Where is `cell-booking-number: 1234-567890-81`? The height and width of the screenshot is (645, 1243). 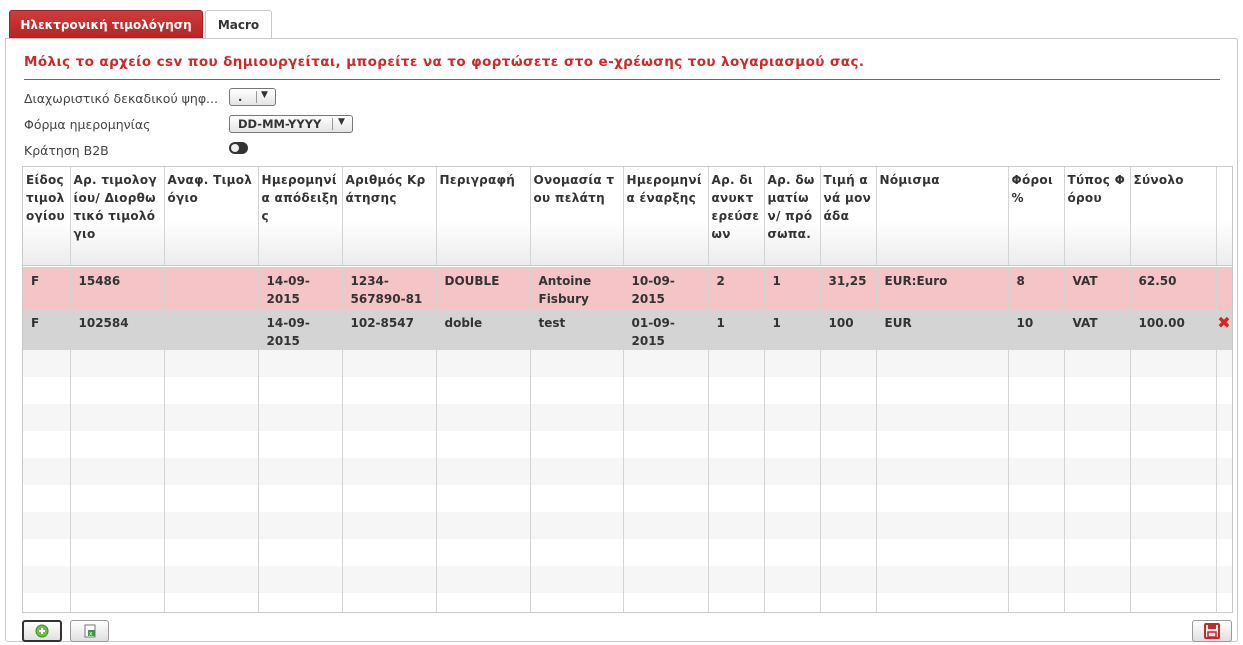
cell-booking-number: 1234-567890-81 is located at coordinates (389, 288).